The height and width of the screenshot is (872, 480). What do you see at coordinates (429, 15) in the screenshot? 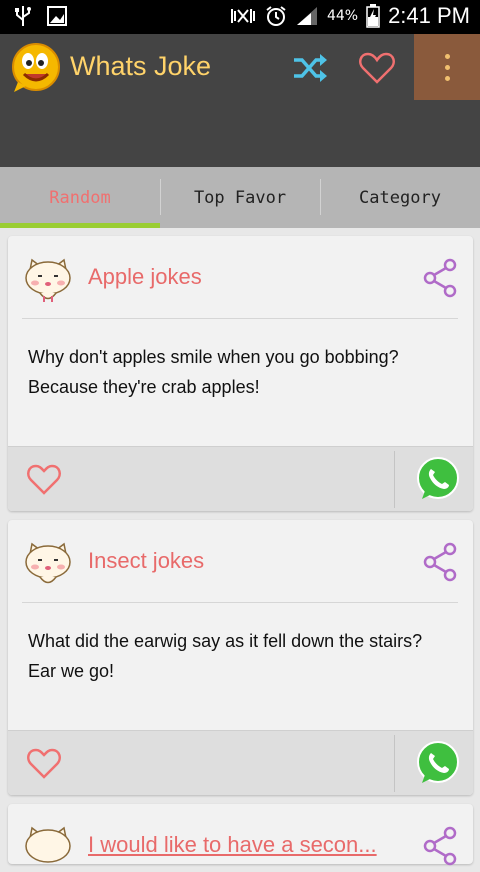
I see `status-time: 2:41 PM` at bounding box center [429, 15].